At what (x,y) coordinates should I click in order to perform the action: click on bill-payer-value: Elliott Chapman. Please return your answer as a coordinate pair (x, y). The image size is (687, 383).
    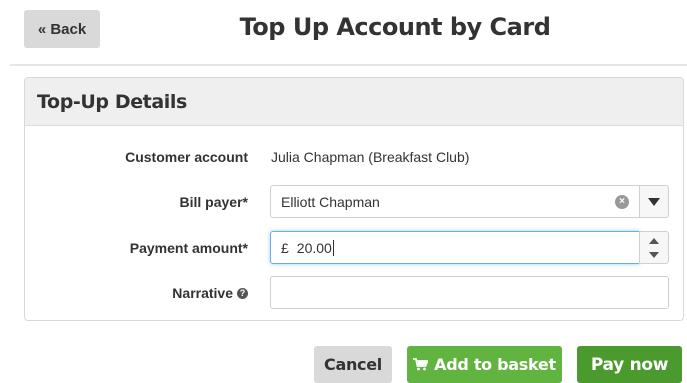
    Looking at the image, I should click on (330, 201).